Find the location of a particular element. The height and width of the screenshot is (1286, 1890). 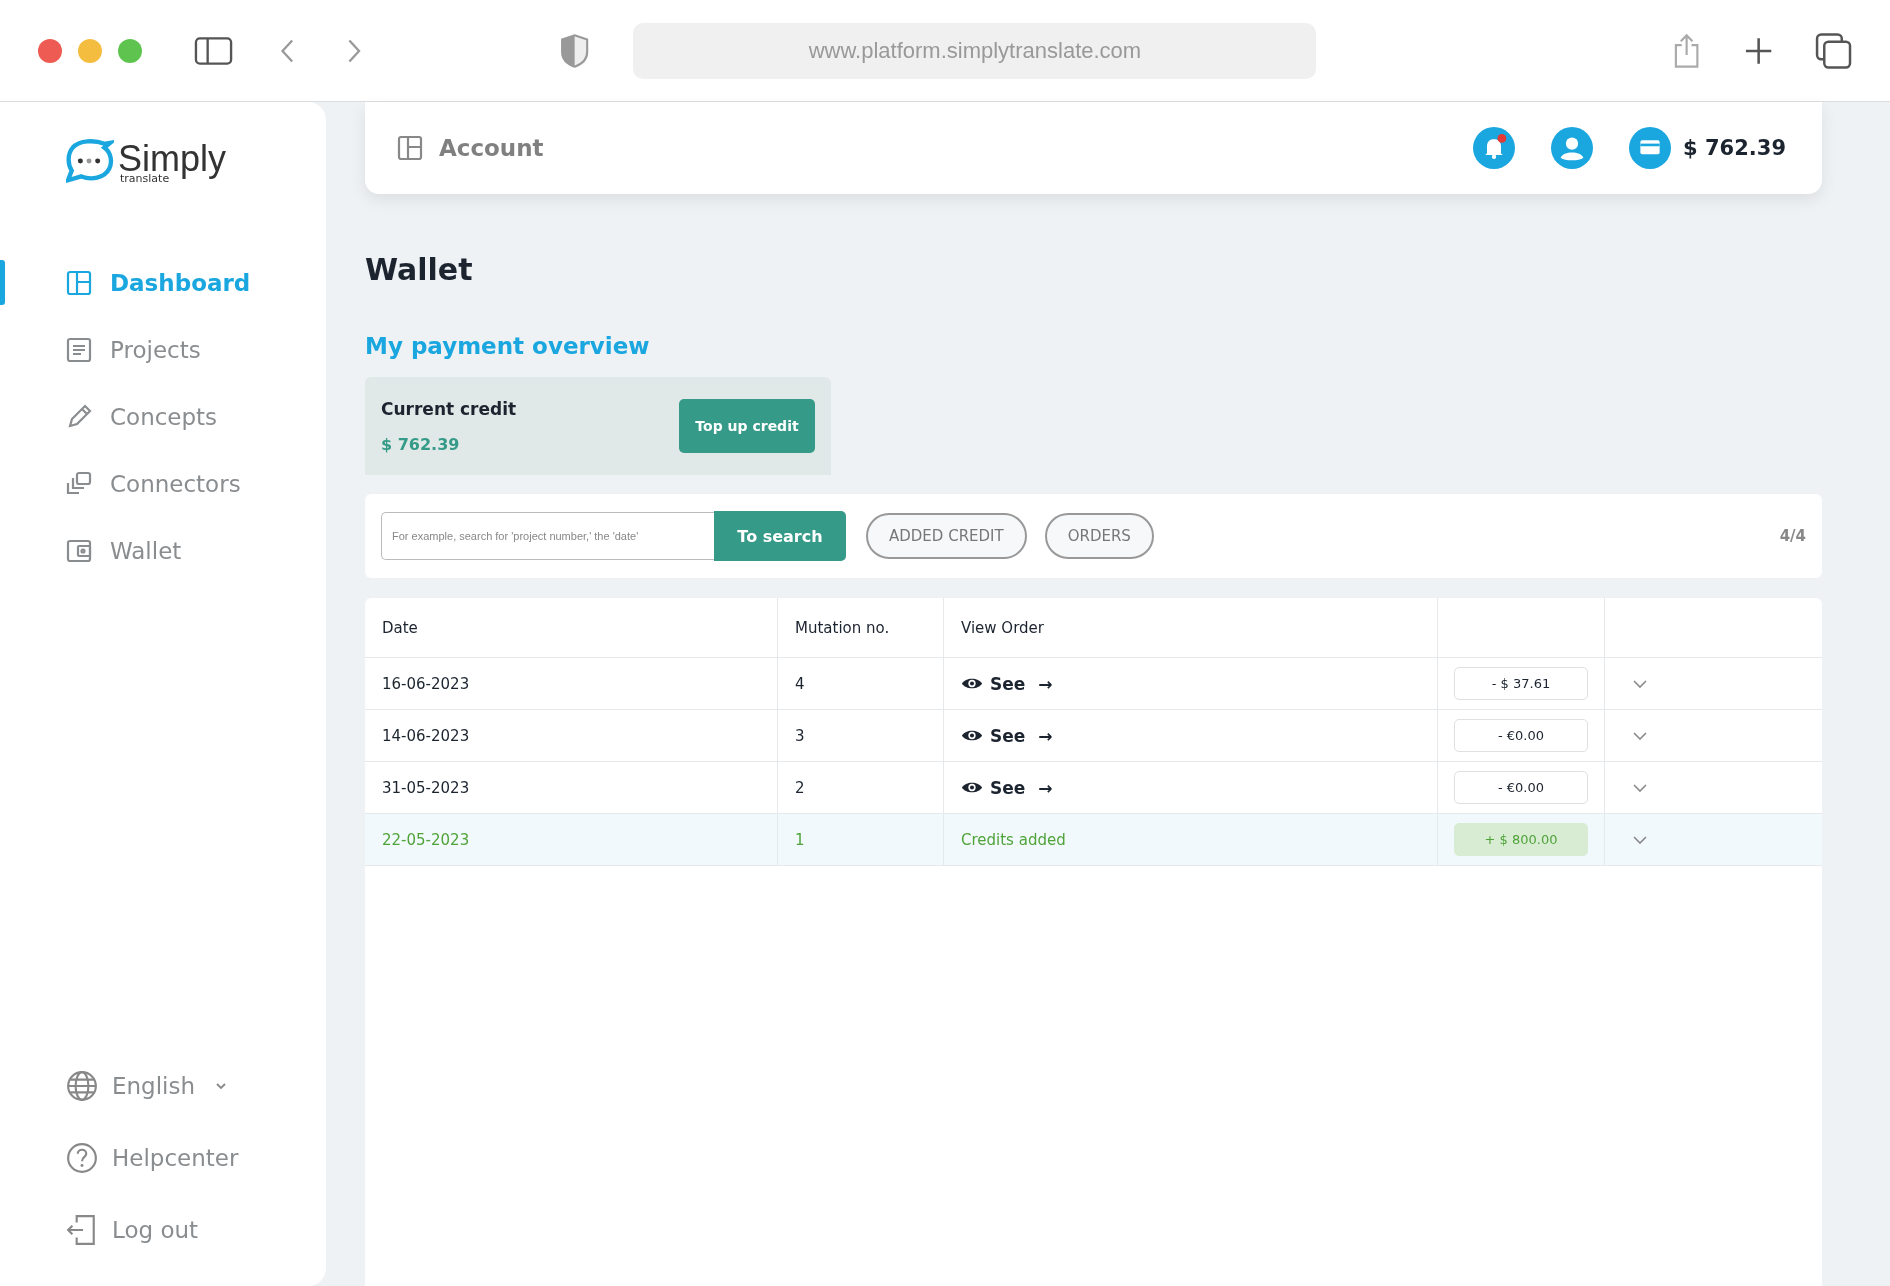

logout-link: Log out is located at coordinates (196, 1230).